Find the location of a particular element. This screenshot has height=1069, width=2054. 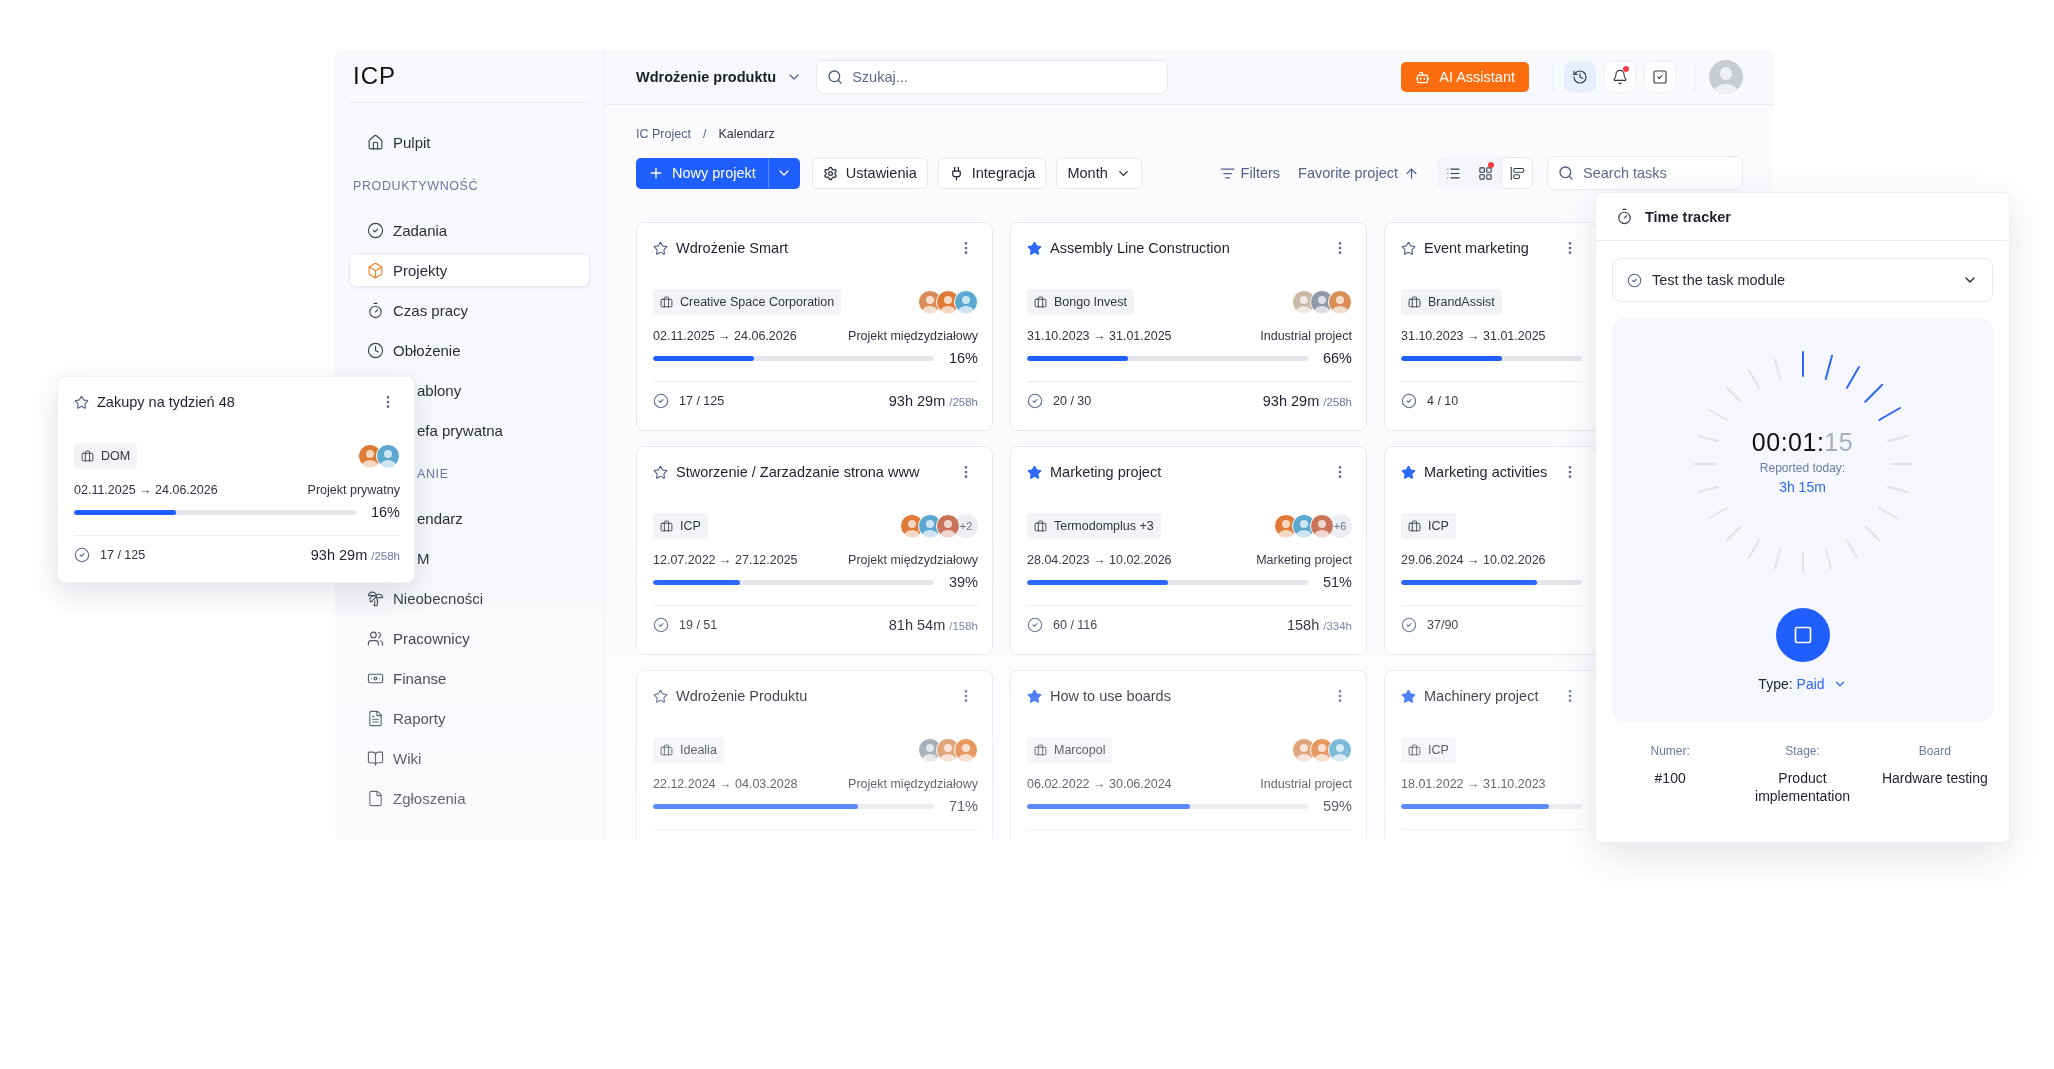

date-range: 02.11.2025 → 24.06.2026 is located at coordinates (725, 336).